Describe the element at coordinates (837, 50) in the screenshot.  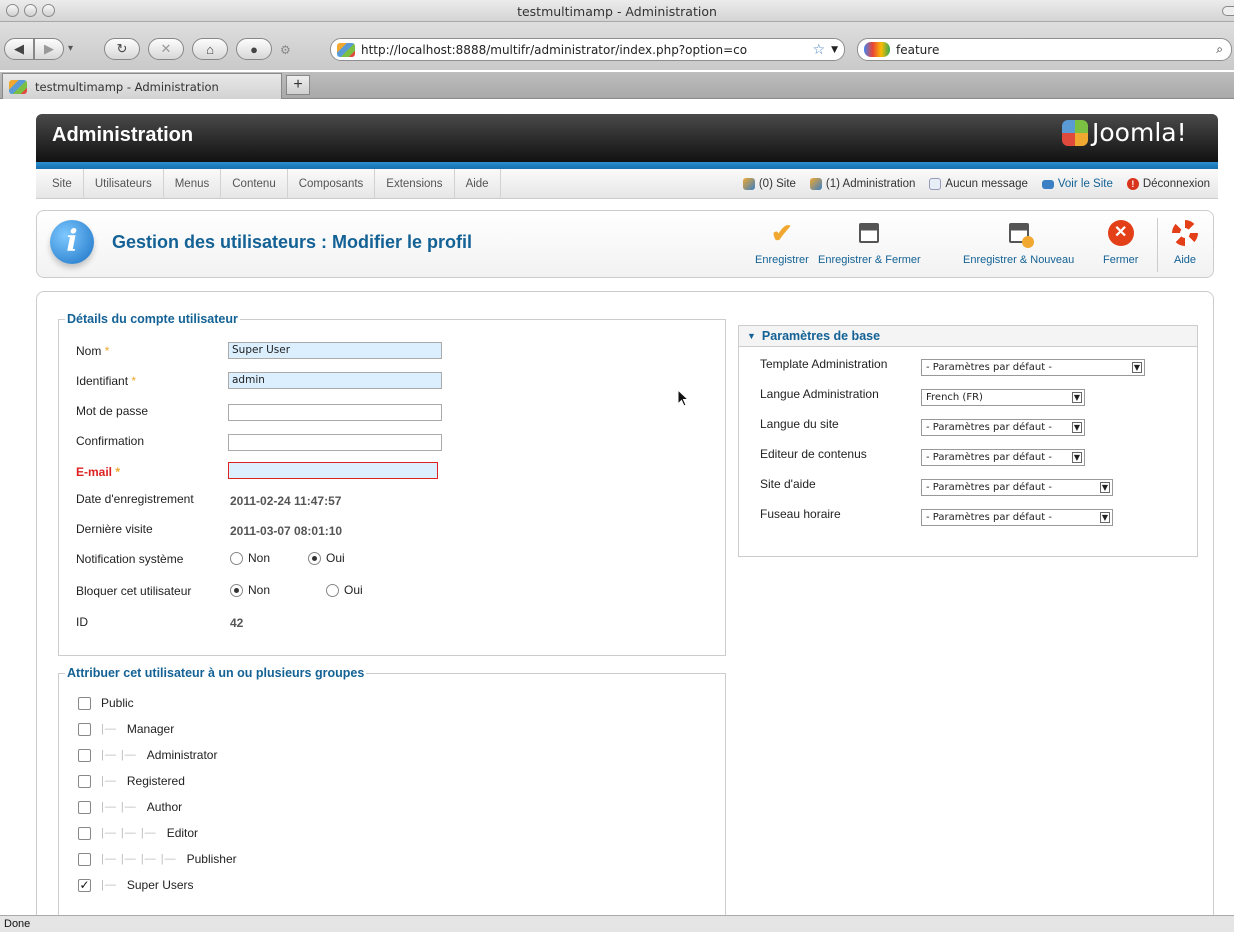
I see `url-dropdown-icon: ▼` at that location.